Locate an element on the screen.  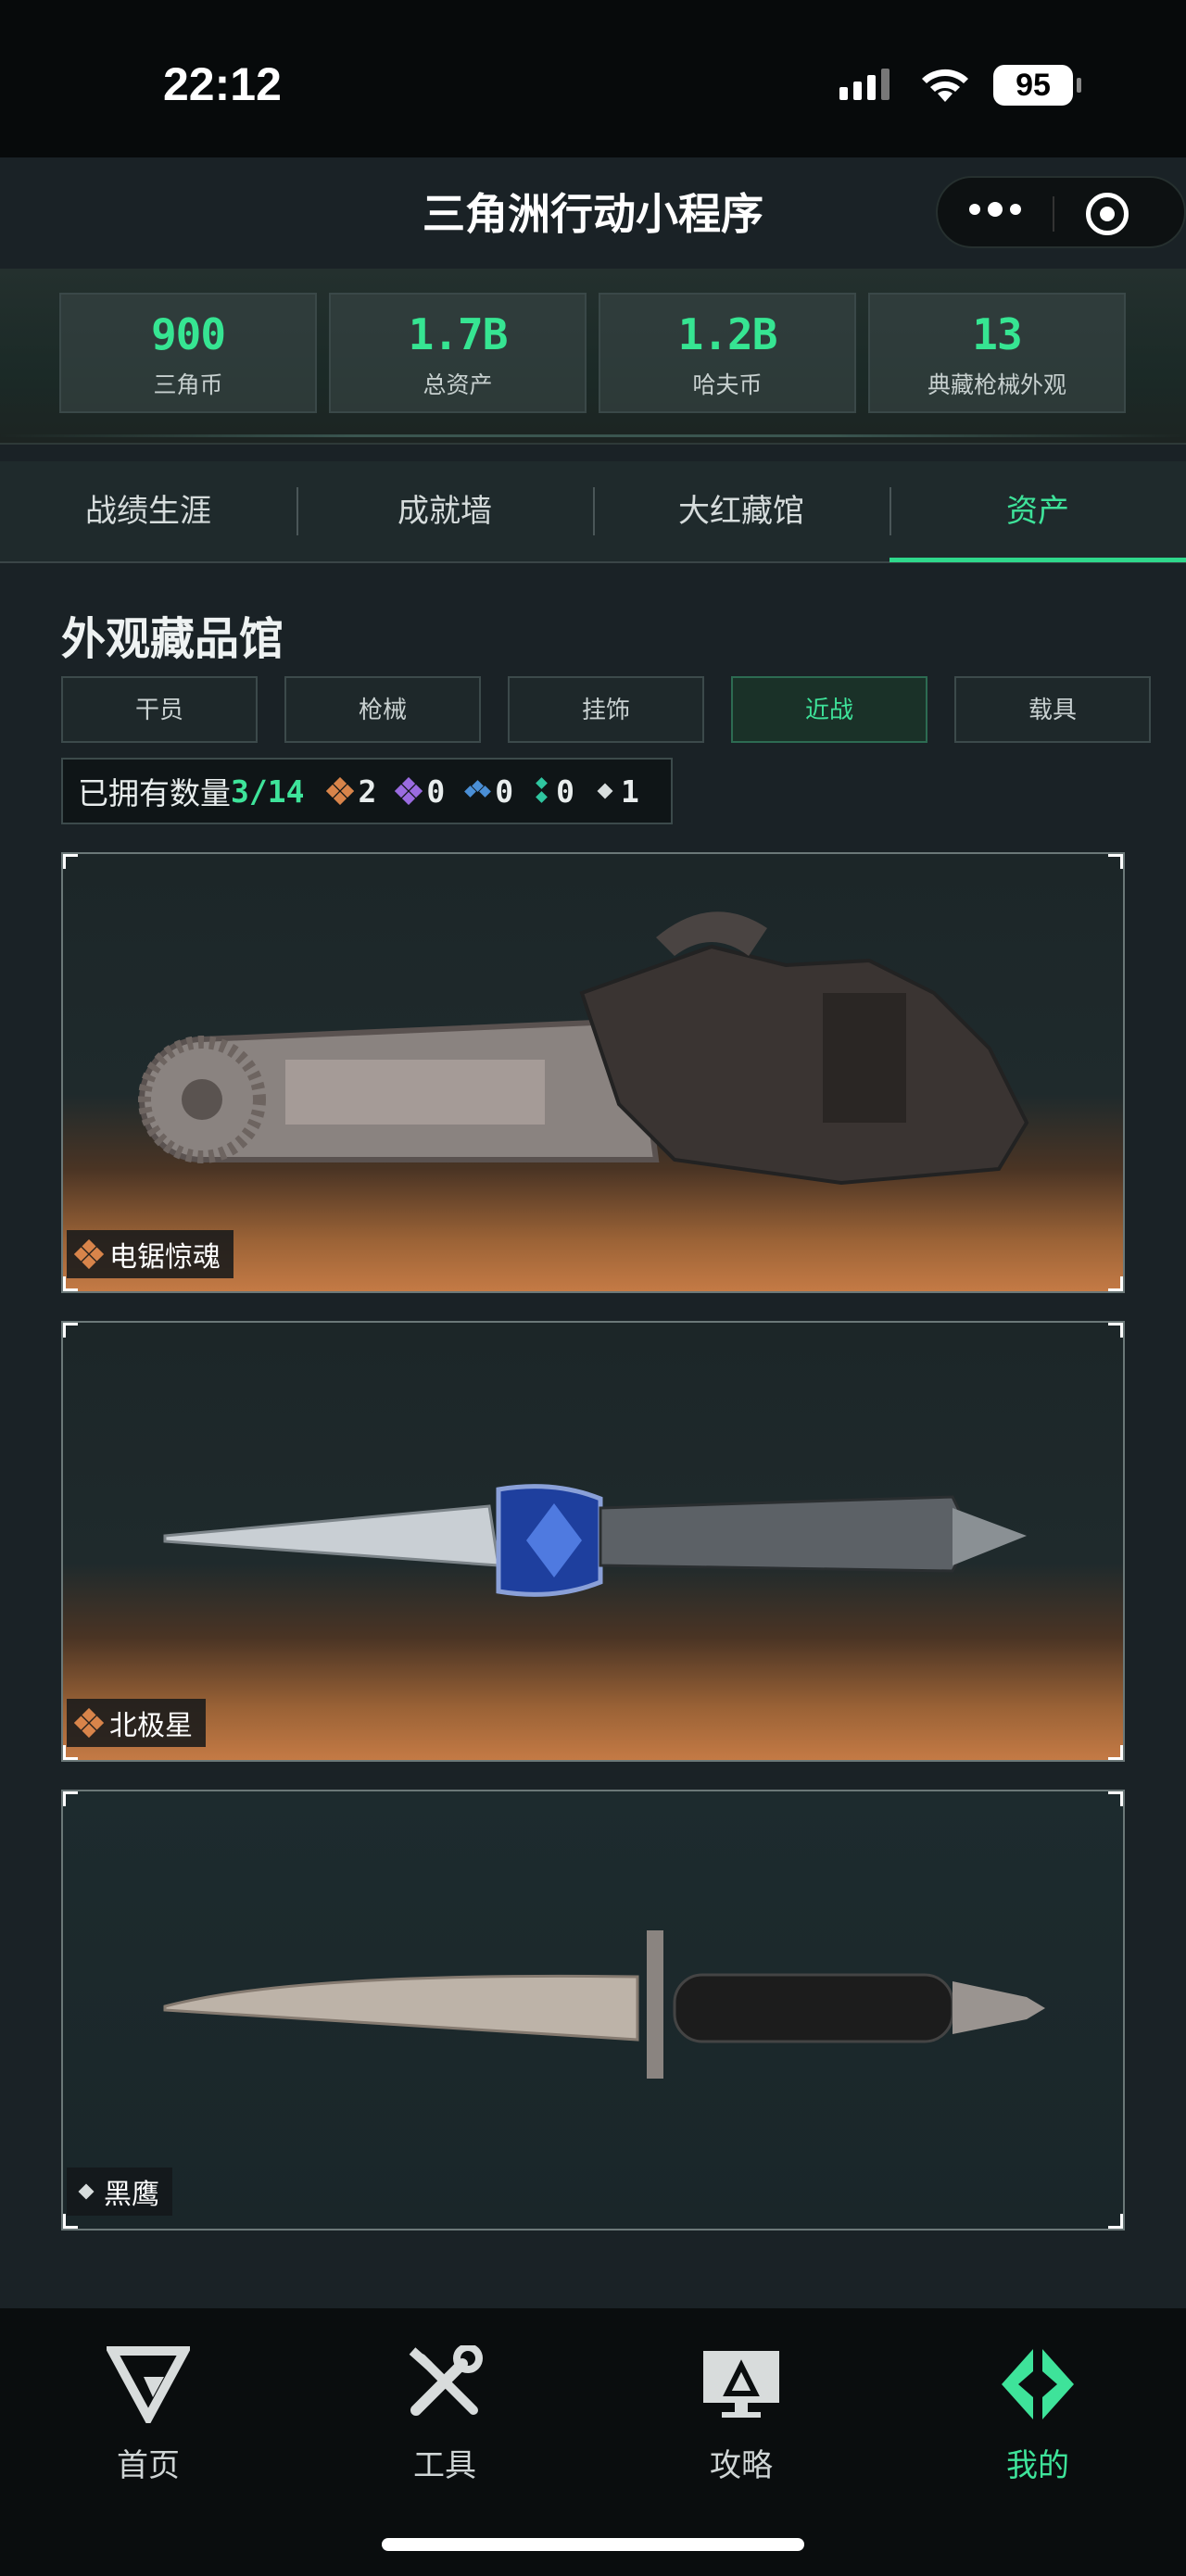
green-rarity-icon is located at coordinates (542, 790).